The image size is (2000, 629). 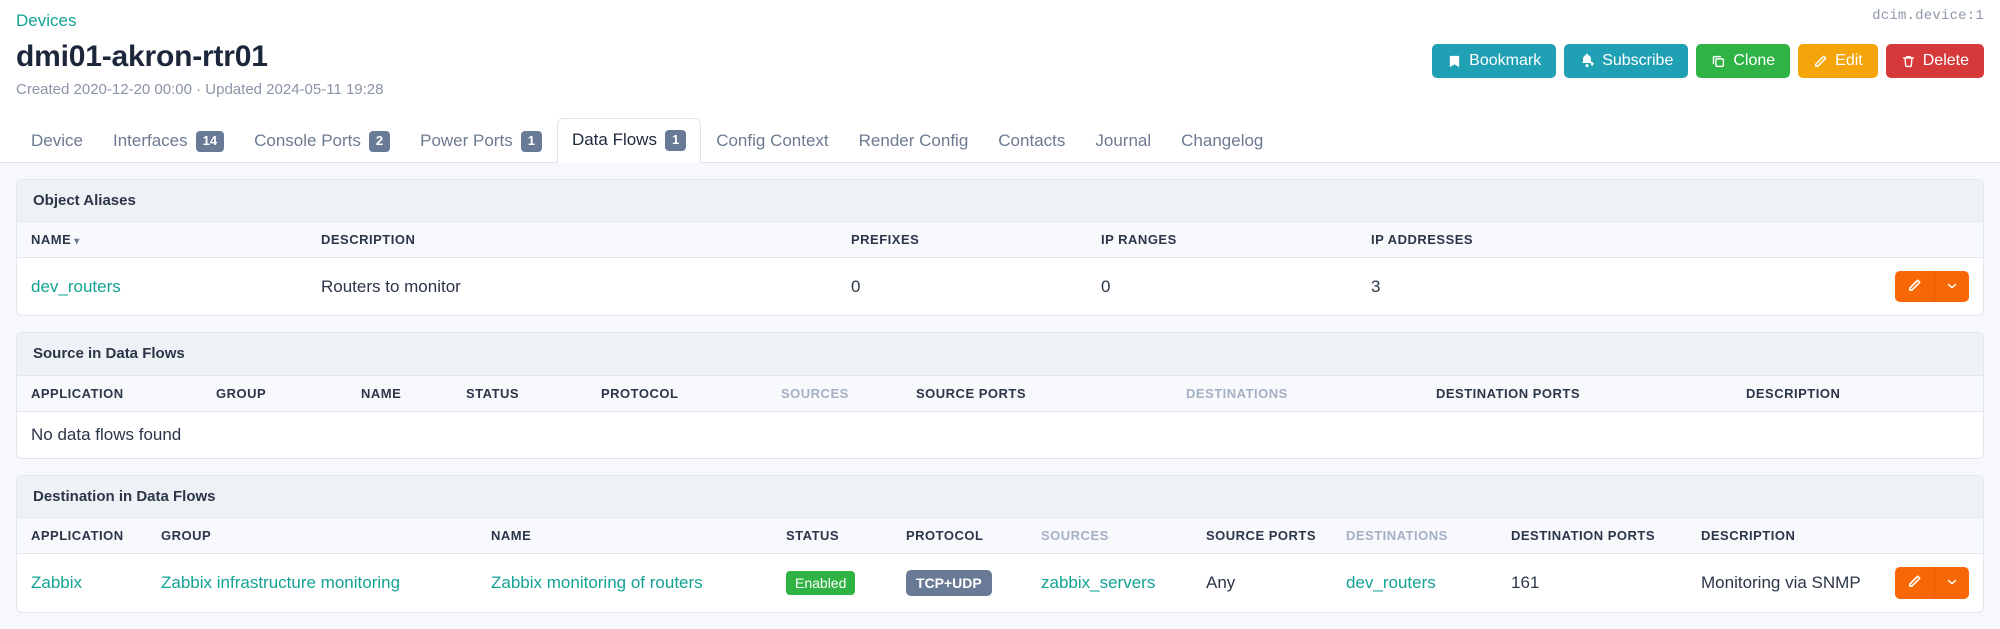 I want to click on column-header-ip-ranges: IP RANGES, so click(x=1222, y=240).